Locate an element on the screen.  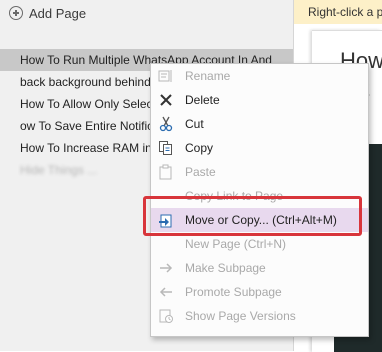
delete-x-icon is located at coordinates (166, 100).